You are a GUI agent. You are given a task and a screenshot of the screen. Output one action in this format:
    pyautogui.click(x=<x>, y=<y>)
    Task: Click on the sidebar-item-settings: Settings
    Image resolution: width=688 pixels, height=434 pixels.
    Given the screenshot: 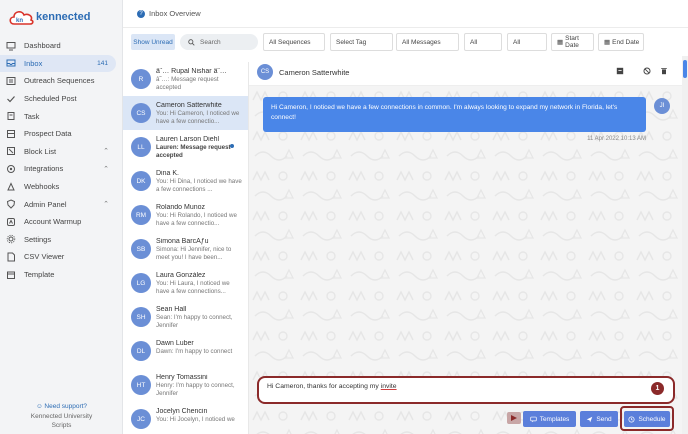 What is the action you would take?
    pyautogui.click(x=61, y=240)
    